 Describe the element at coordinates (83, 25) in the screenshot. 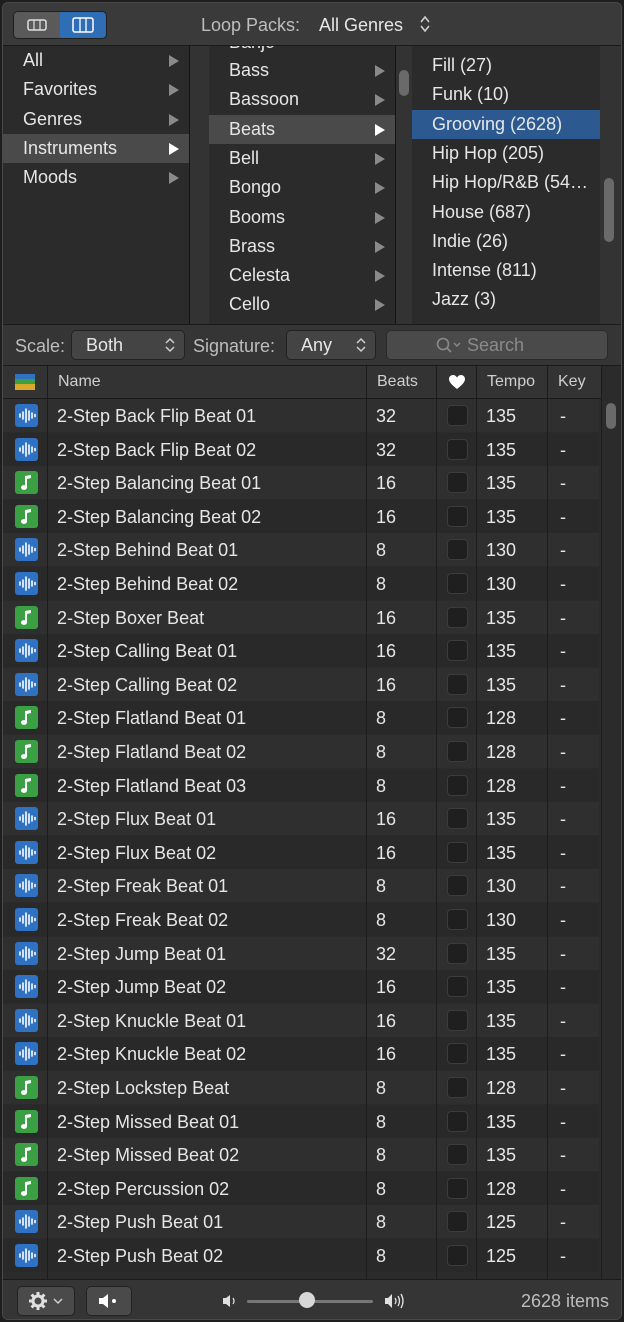

I see `column-view-button` at that location.